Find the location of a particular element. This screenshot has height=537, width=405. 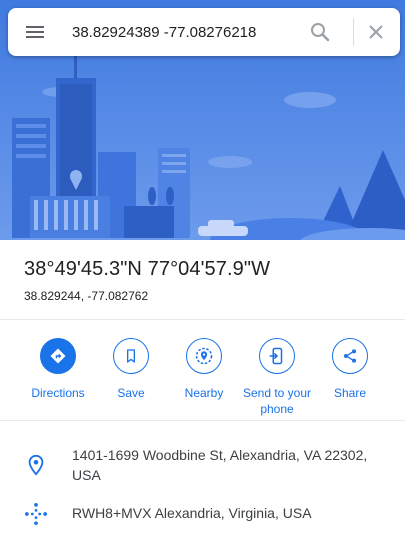

share-label: Share is located at coordinates (350, 393).